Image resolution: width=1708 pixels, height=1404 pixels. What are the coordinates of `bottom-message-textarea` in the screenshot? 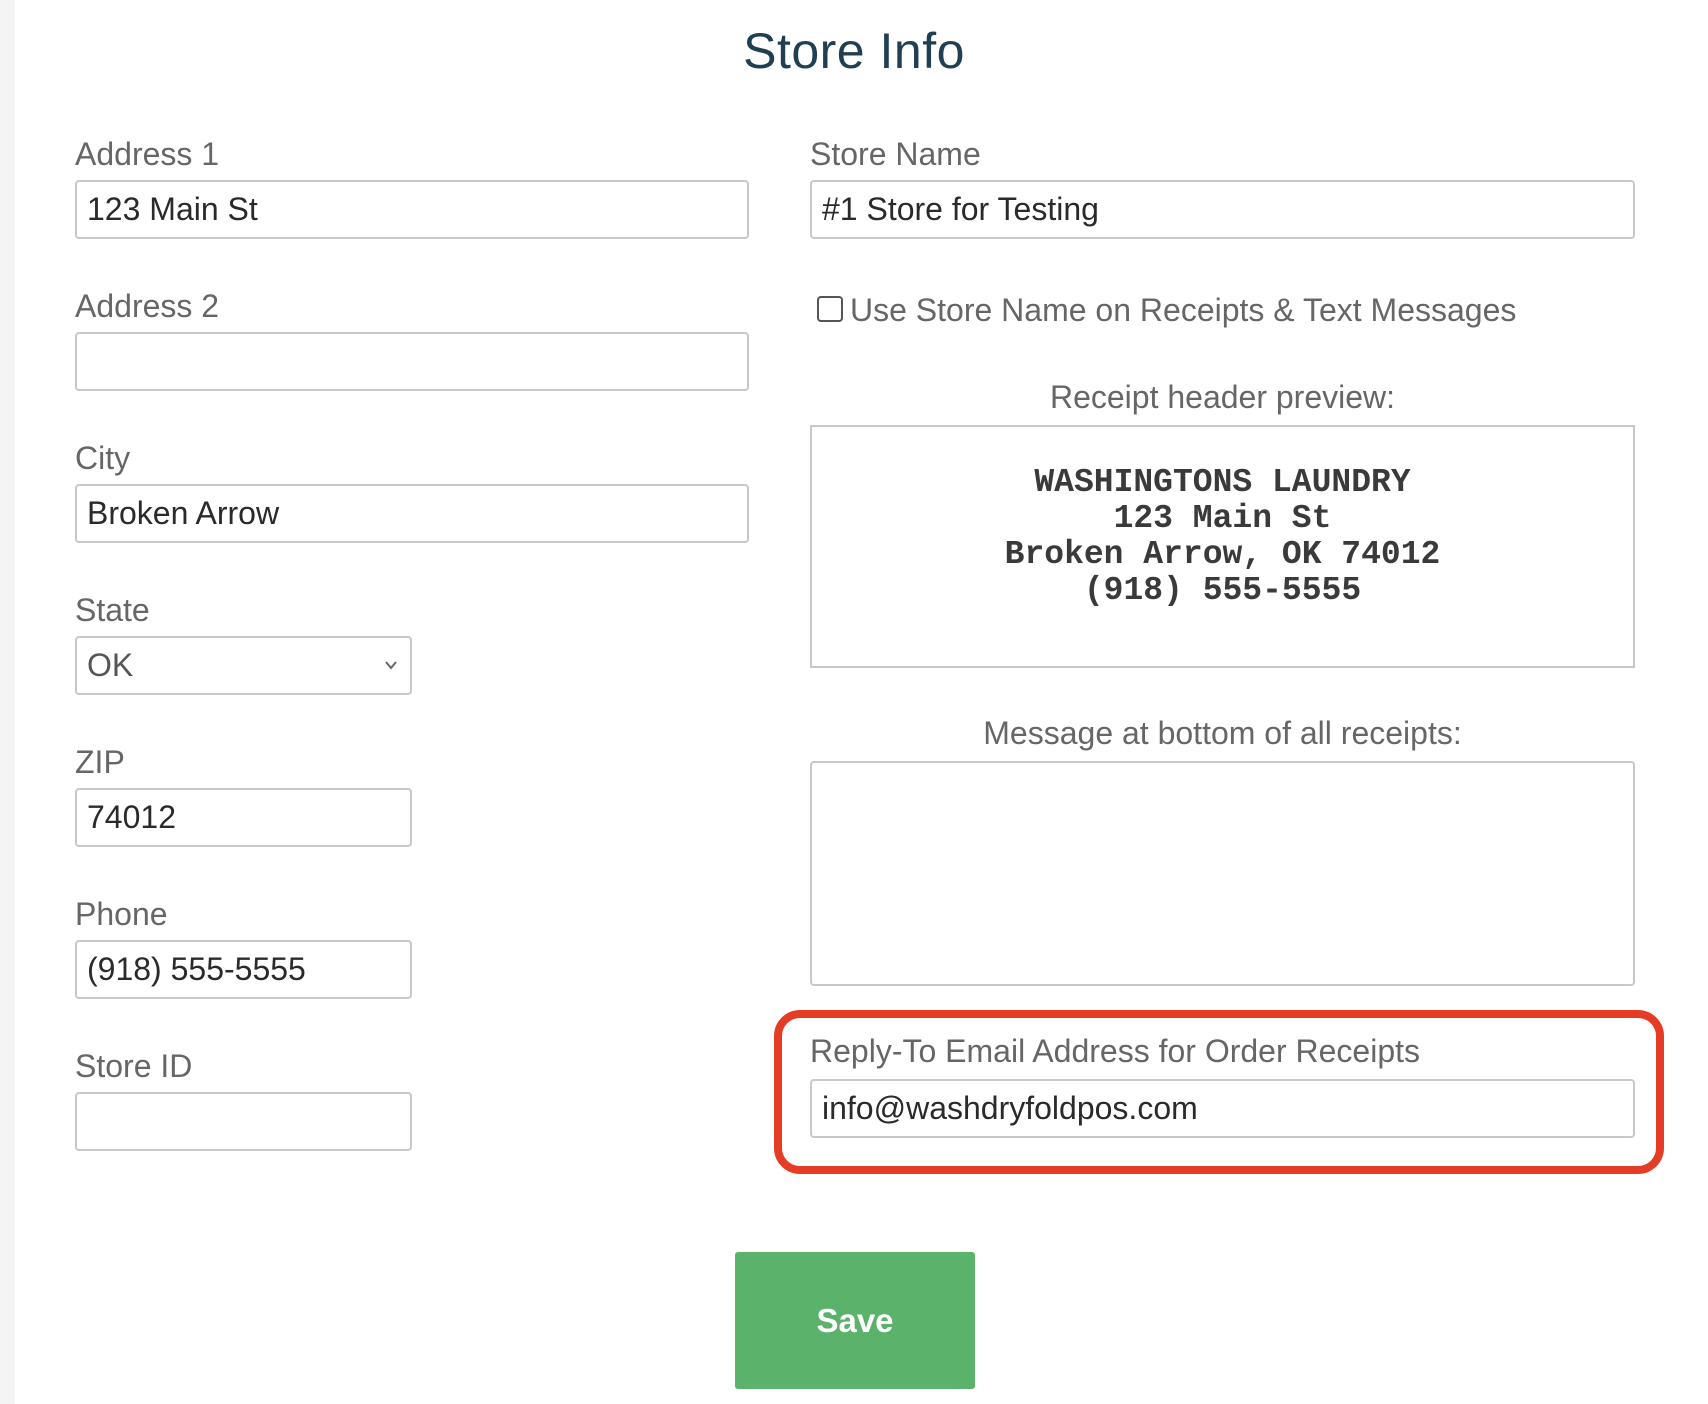 It's located at (1222, 873).